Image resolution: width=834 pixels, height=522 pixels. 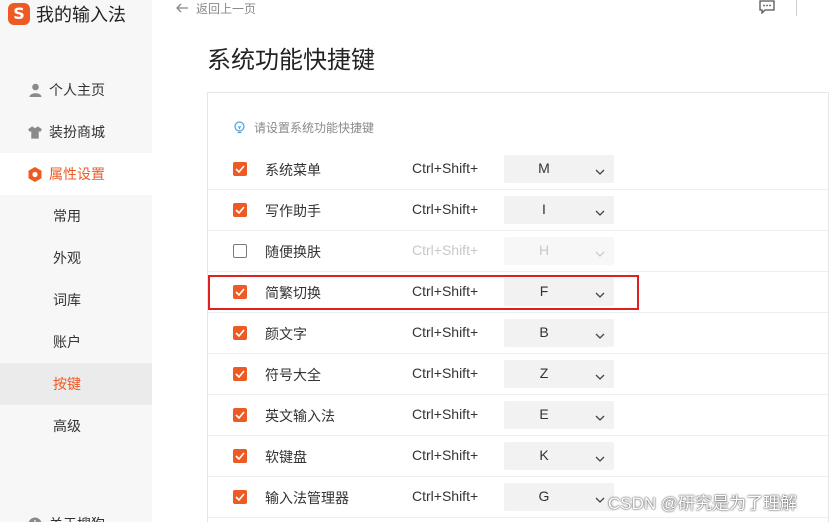 What do you see at coordinates (19, 14) in the screenshot?
I see `app-logo-icon: S` at bounding box center [19, 14].